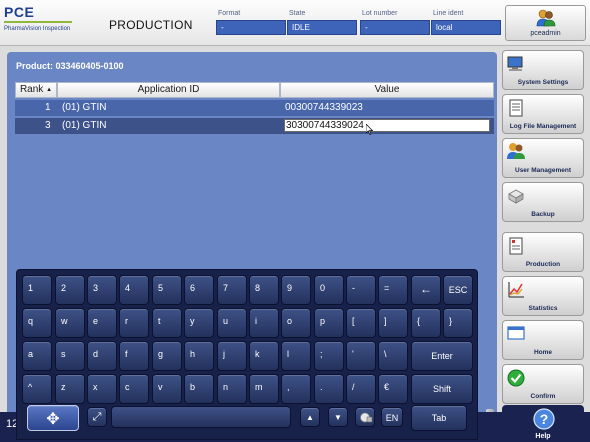  Describe the element at coordinates (232, 356) in the screenshot. I see `key-j: j` at that location.